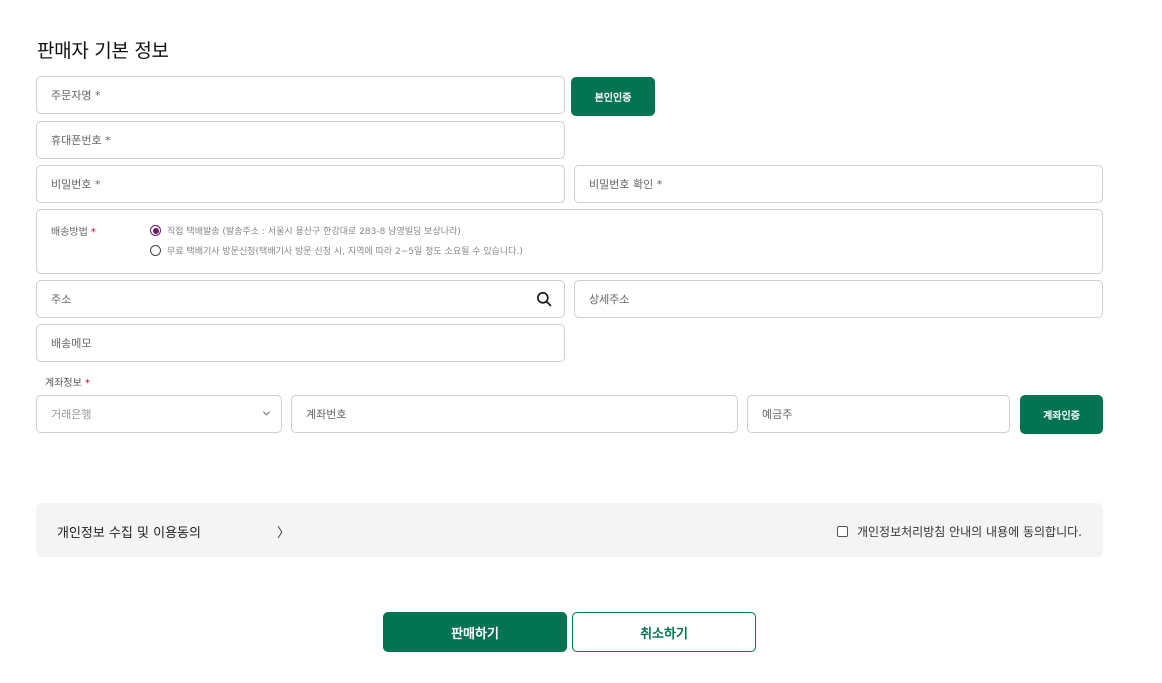 This screenshot has width=1162, height=683. What do you see at coordinates (76, 184) in the screenshot?
I see `password-placeholder: 비밀번호 *` at bounding box center [76, 184].